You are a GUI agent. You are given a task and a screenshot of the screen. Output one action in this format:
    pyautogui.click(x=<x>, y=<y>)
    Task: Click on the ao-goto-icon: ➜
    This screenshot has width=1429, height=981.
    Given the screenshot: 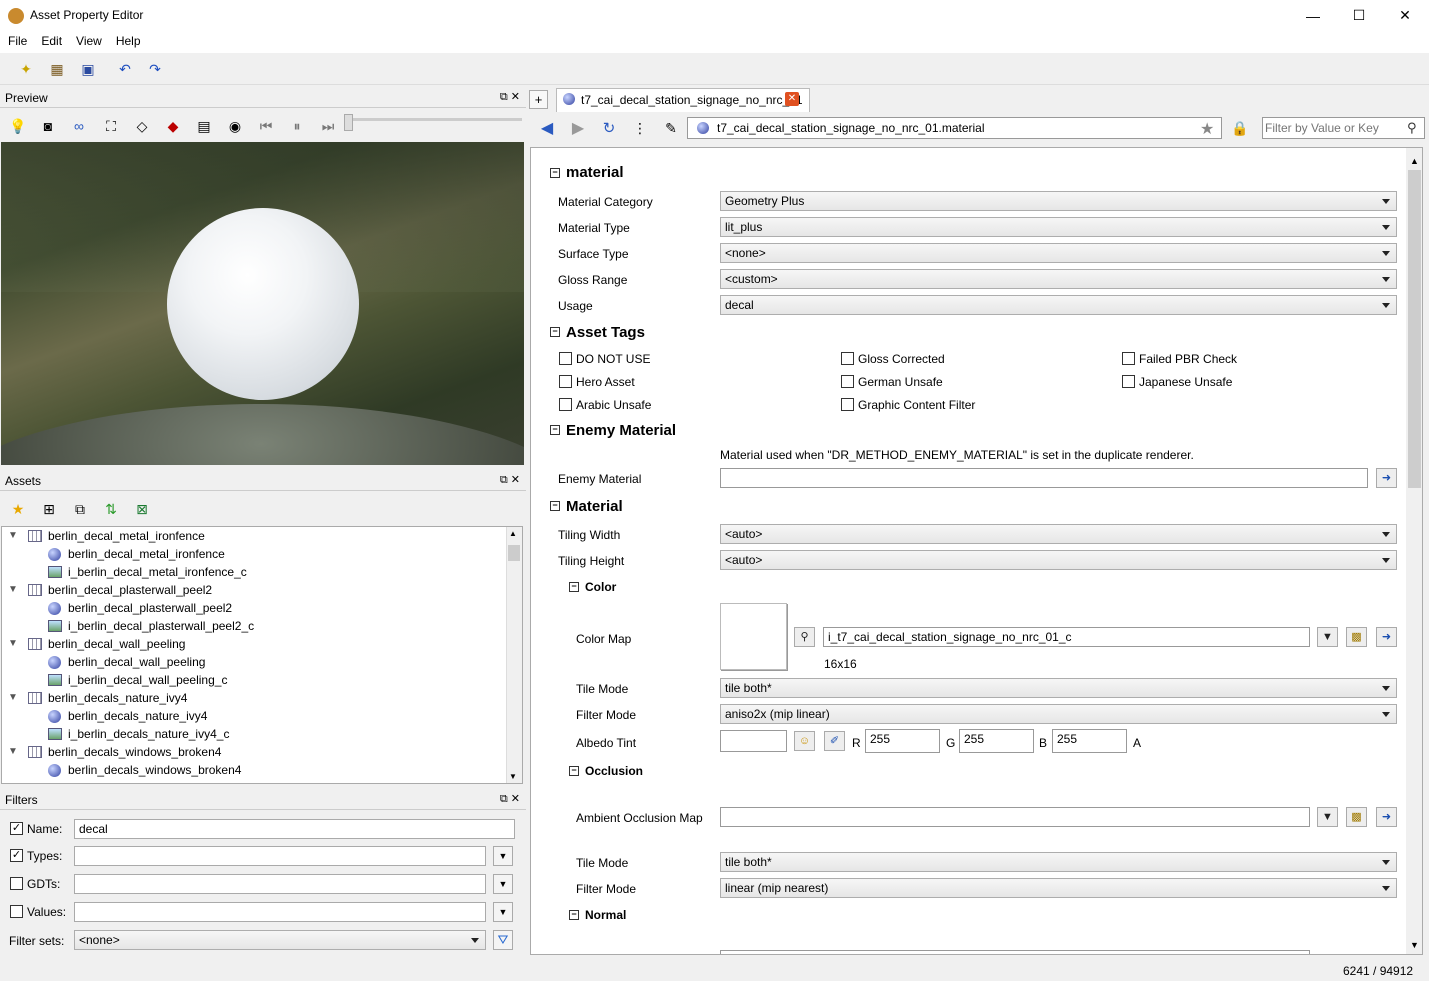 What is the action you would take?
    pyautogui.click(x=1386, y=817)
    